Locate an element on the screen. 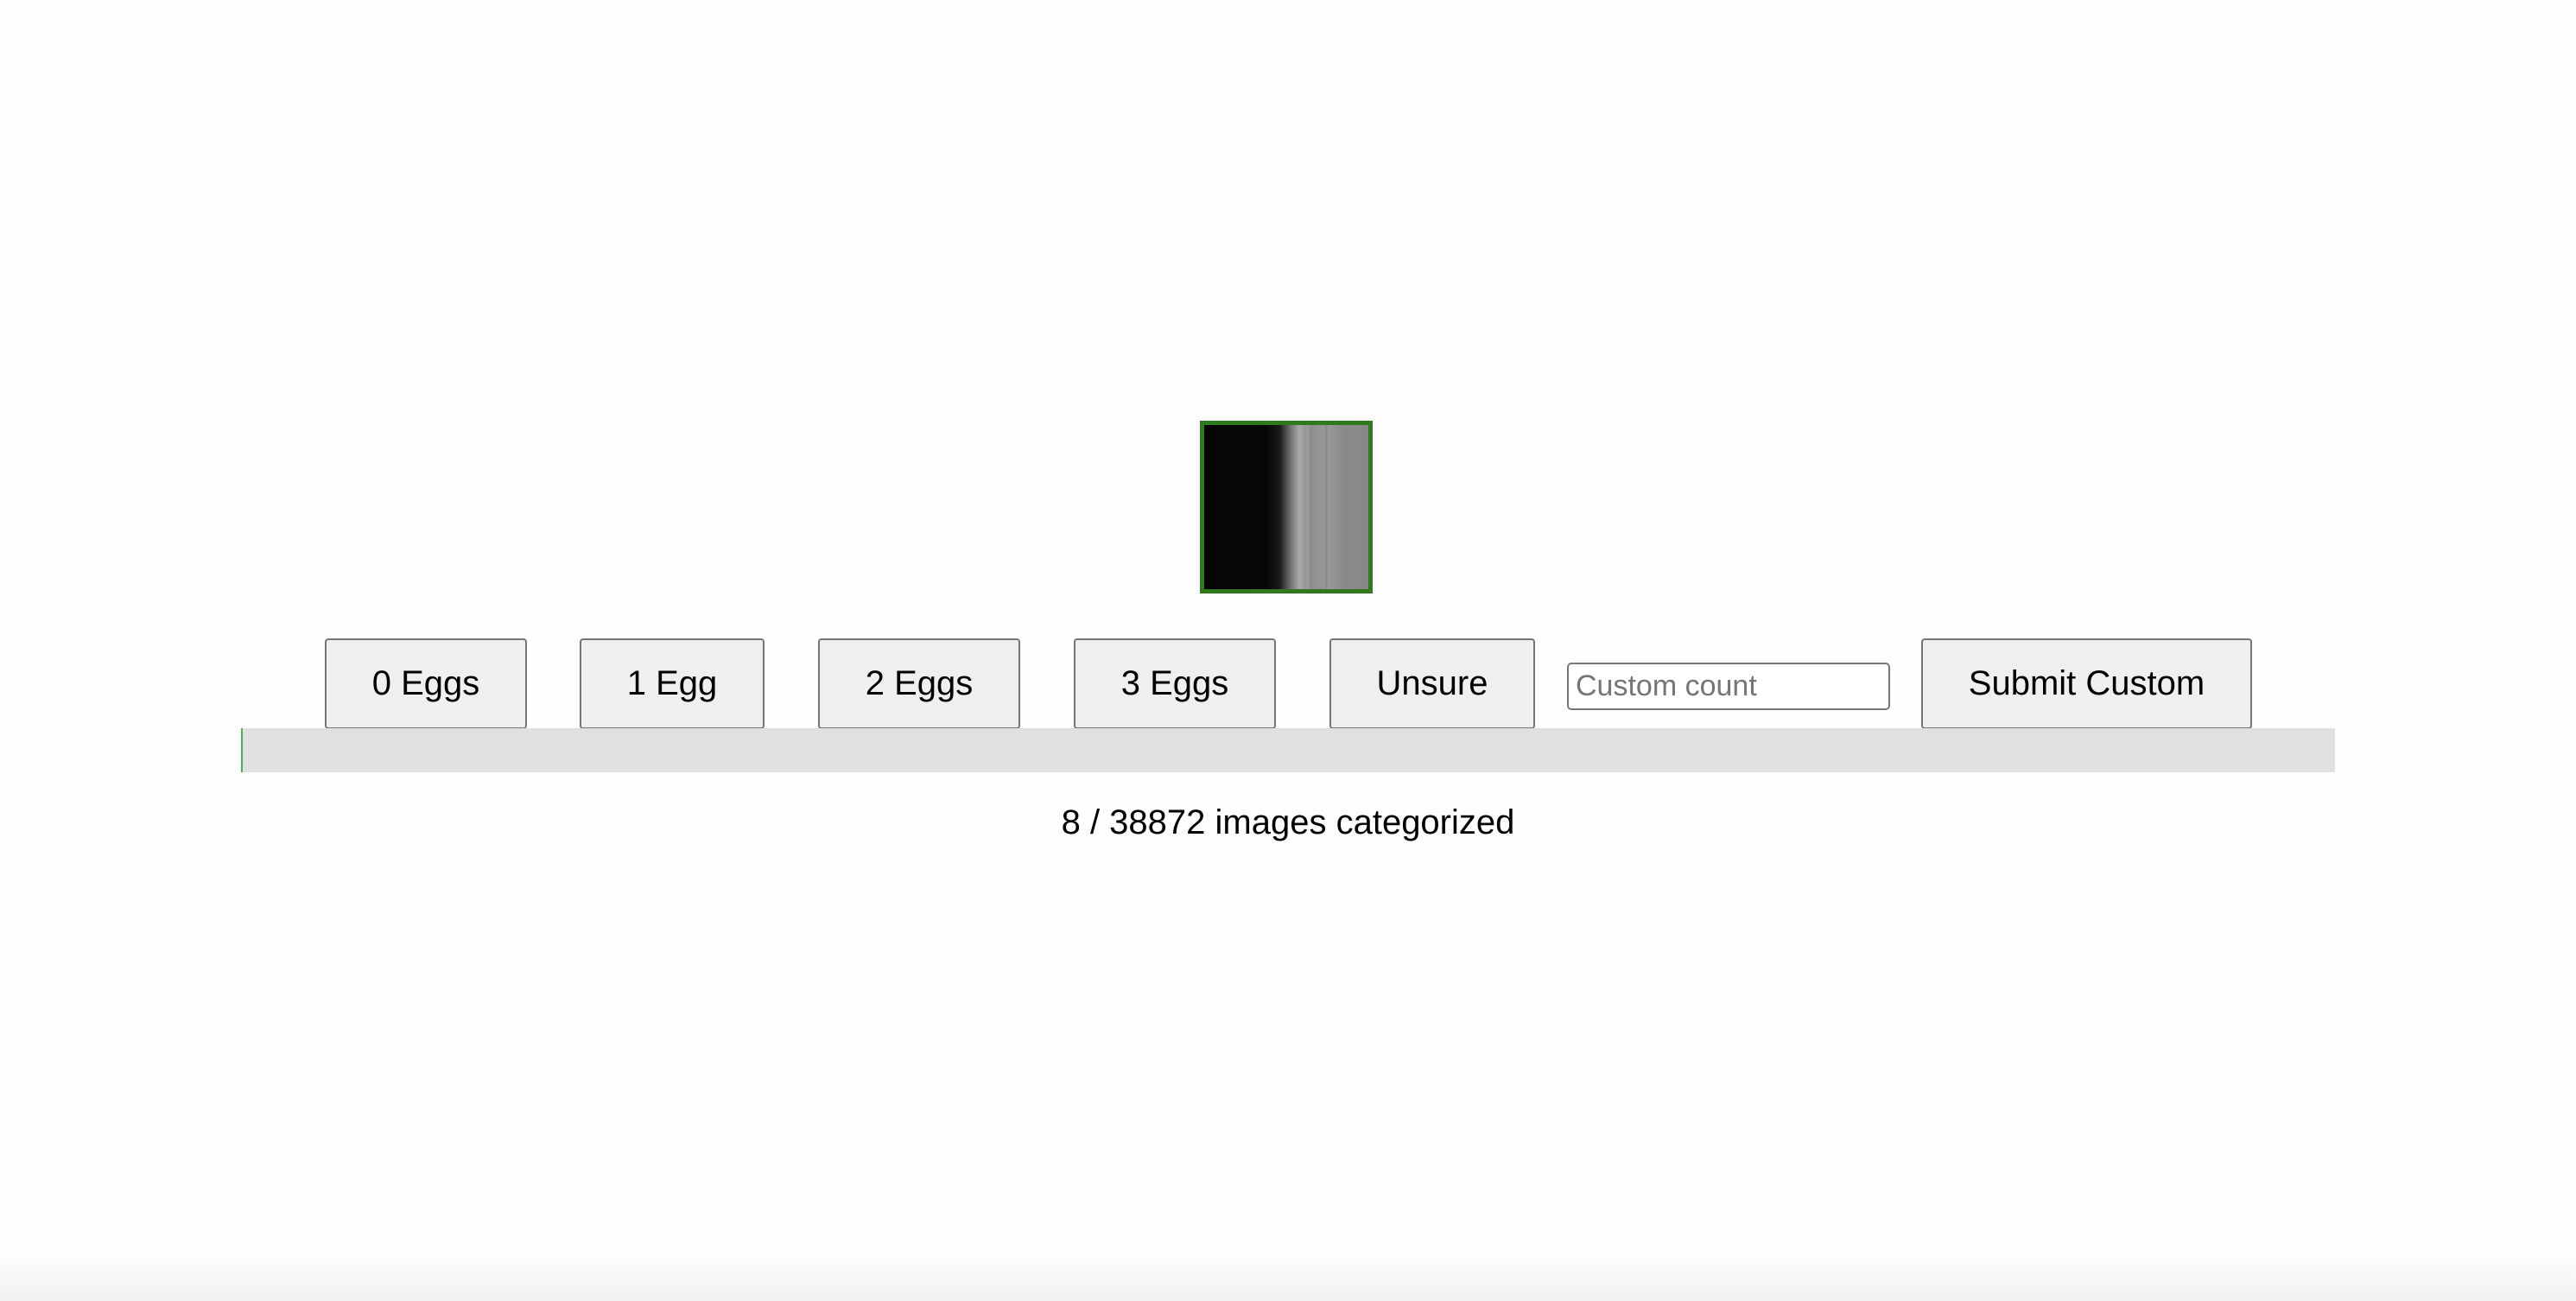  progress-bar is located at coordinates (1288, 750).